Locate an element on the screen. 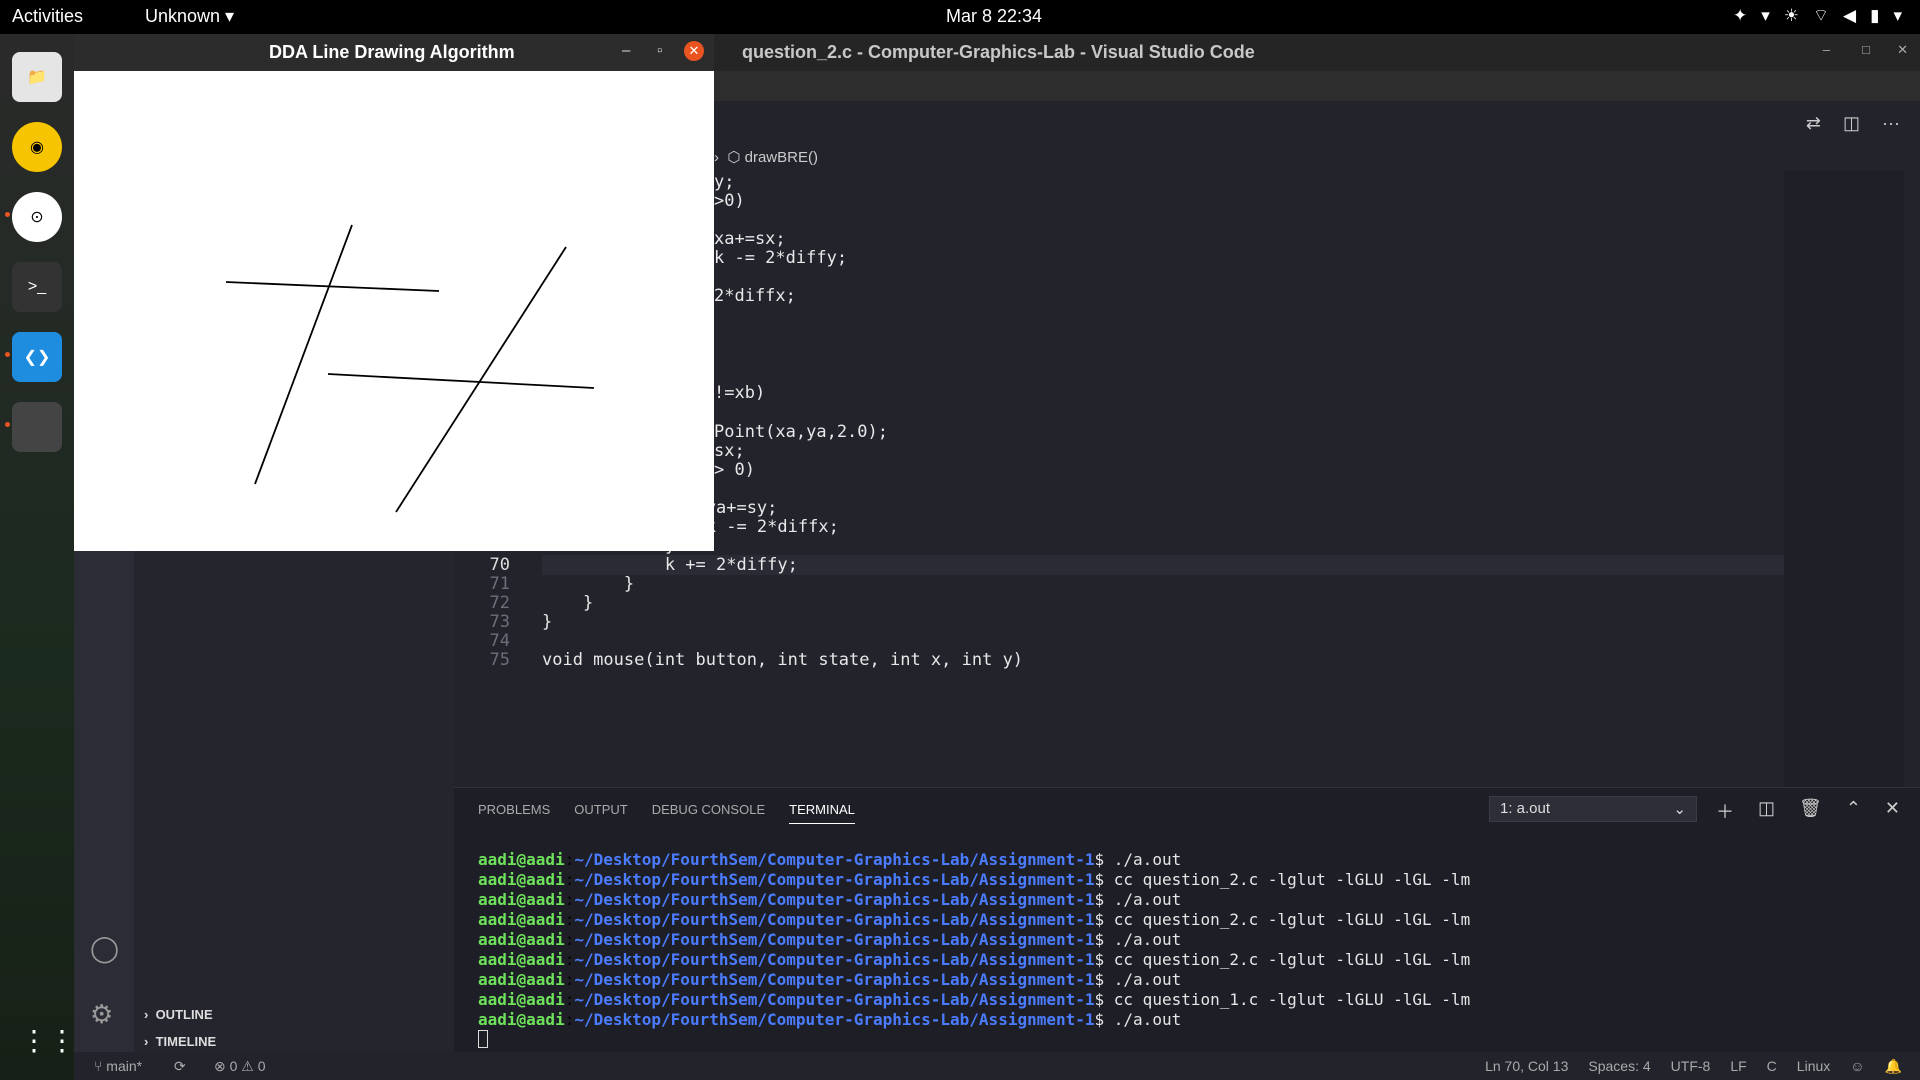  dropdown-icon: ▾ is located at coordinates (1765, 16).